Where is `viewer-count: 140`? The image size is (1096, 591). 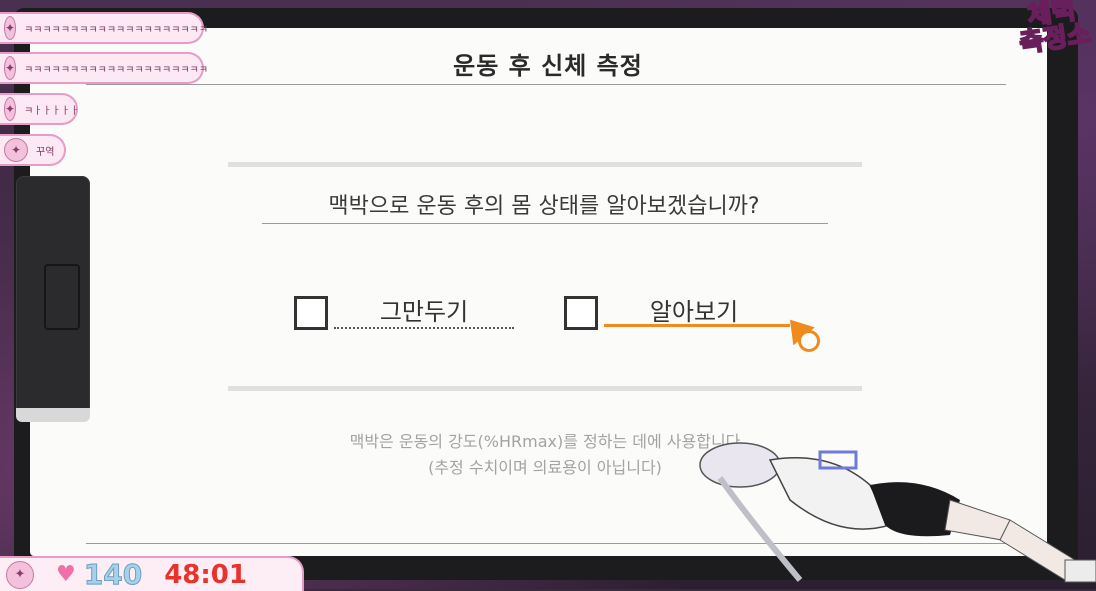 viewer-count: 140 is located at coordinates (113, 574).